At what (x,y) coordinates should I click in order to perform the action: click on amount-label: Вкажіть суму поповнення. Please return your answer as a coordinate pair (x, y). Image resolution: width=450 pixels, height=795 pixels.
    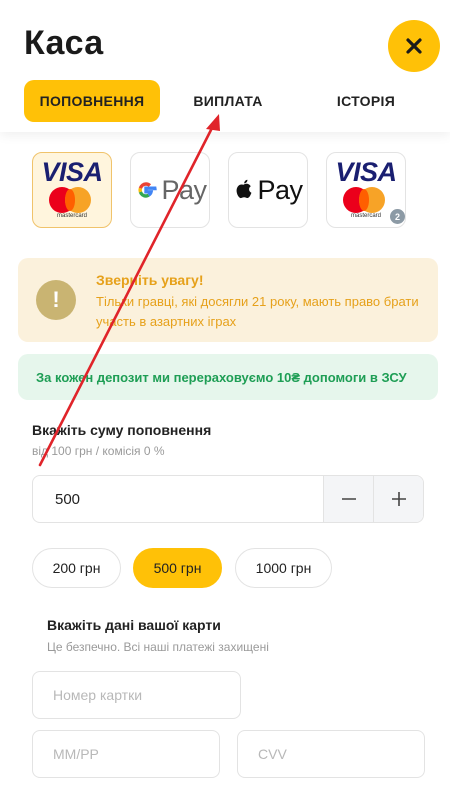
    Looking at the image, I should click on (122, 430).